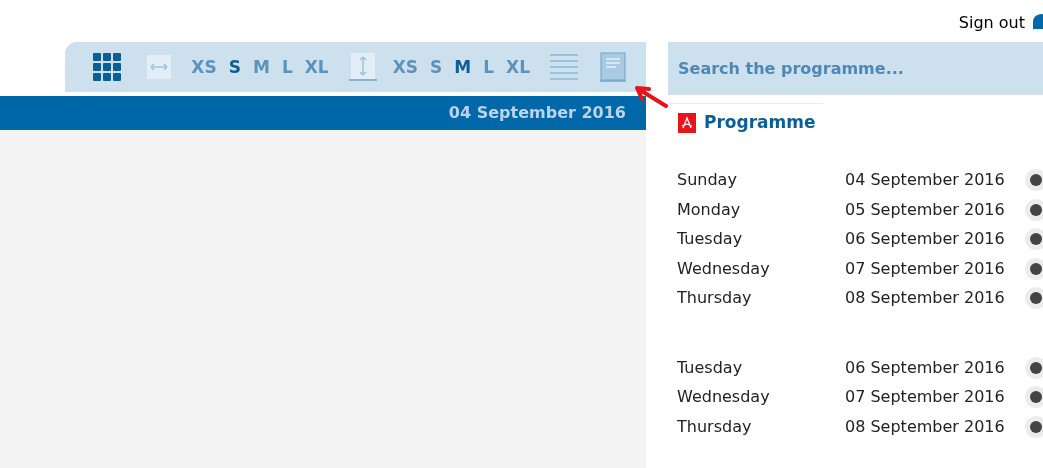  Describe the element at coordinates (537, 113) in the screenshot. I see `date-heading: 04 September 2016` at that location.